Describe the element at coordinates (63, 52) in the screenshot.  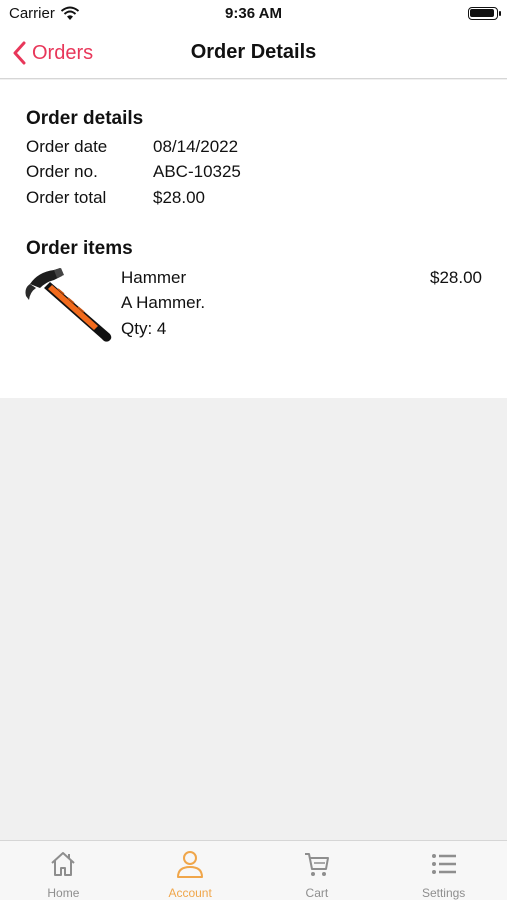
I see `back-button-label: Orders` at that location.